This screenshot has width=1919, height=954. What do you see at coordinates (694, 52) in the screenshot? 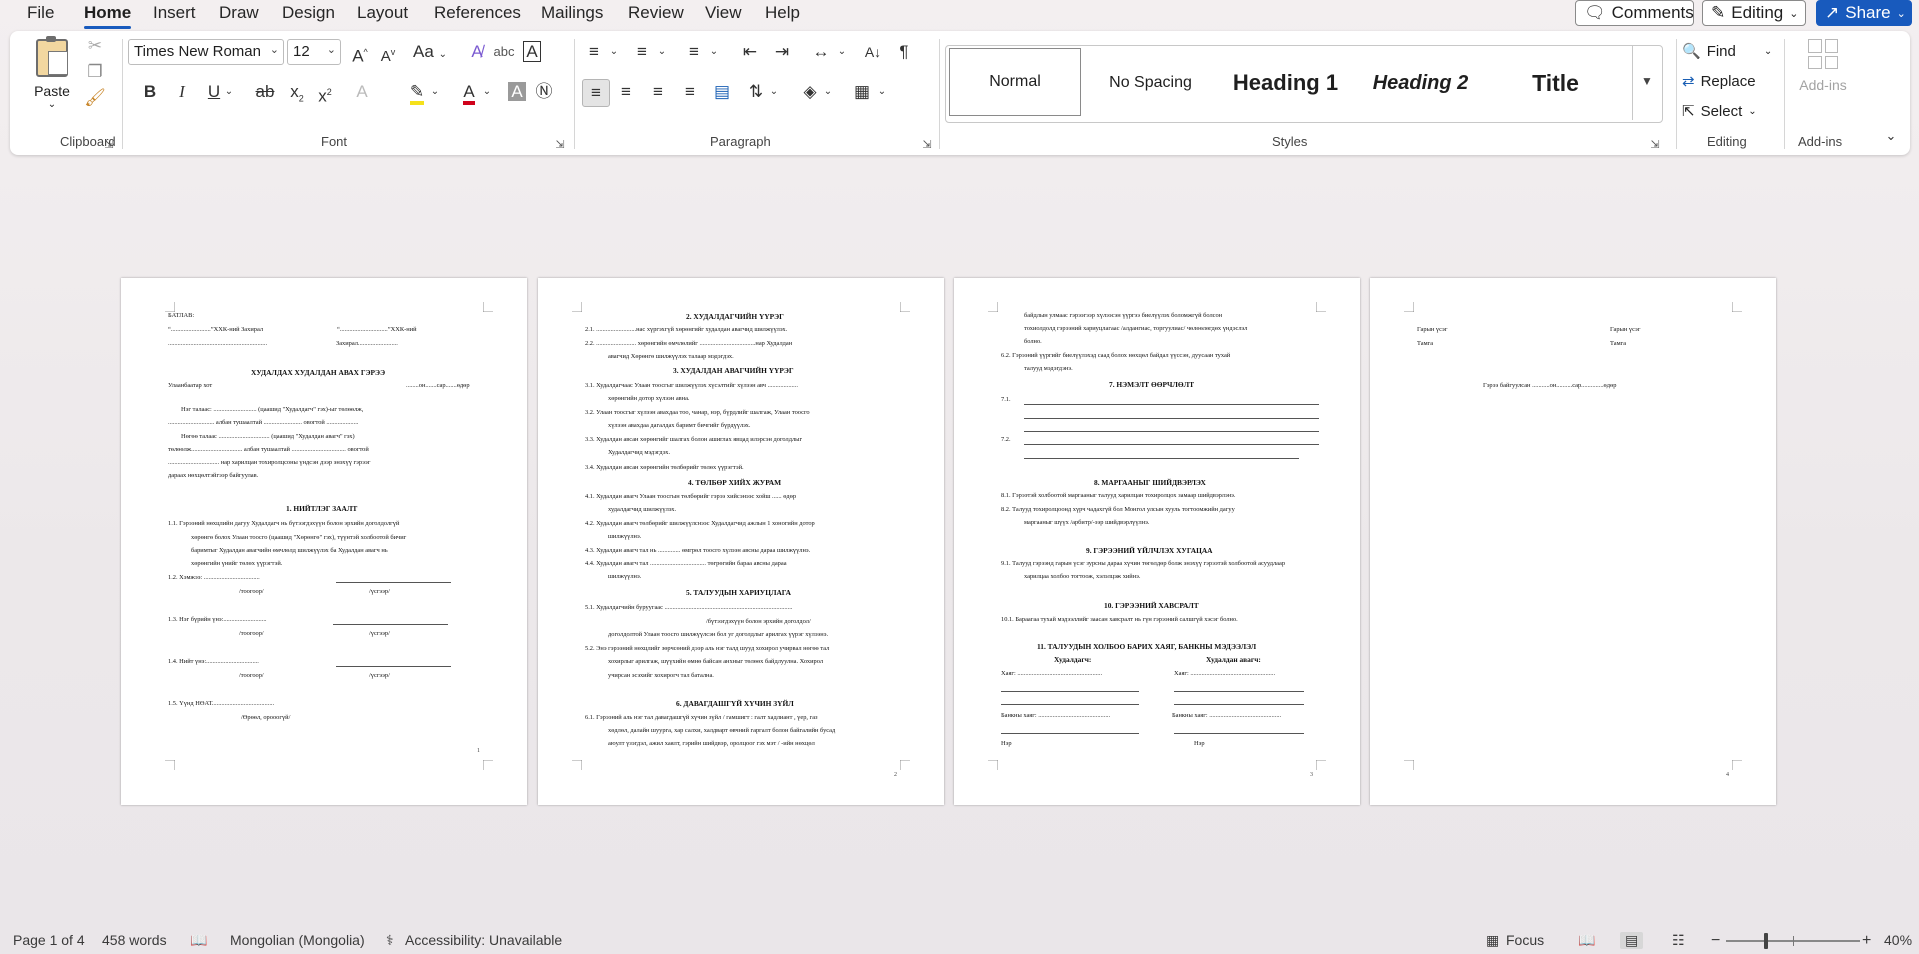
I see `multilevel-list-icon: ≡` at bounding box center [694, 52].